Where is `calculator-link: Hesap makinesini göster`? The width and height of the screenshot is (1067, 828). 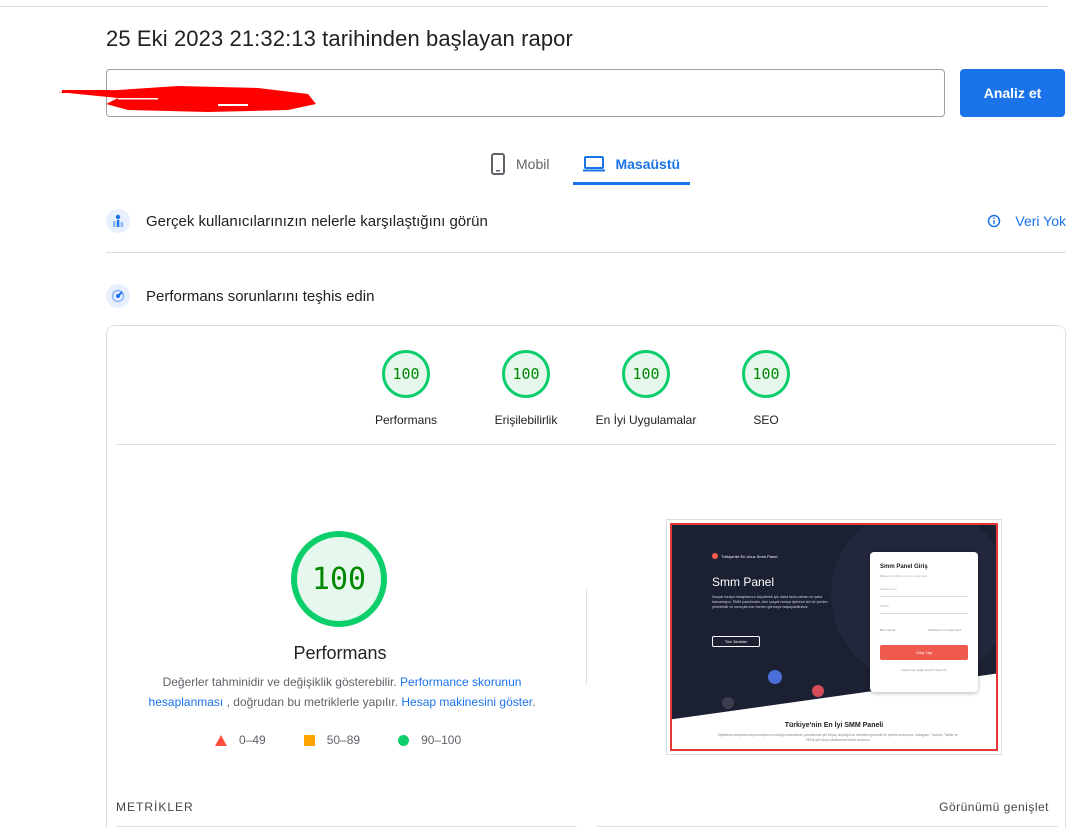
calculator-link: Hesap makinesini göster is located at coordinates (466, 702).